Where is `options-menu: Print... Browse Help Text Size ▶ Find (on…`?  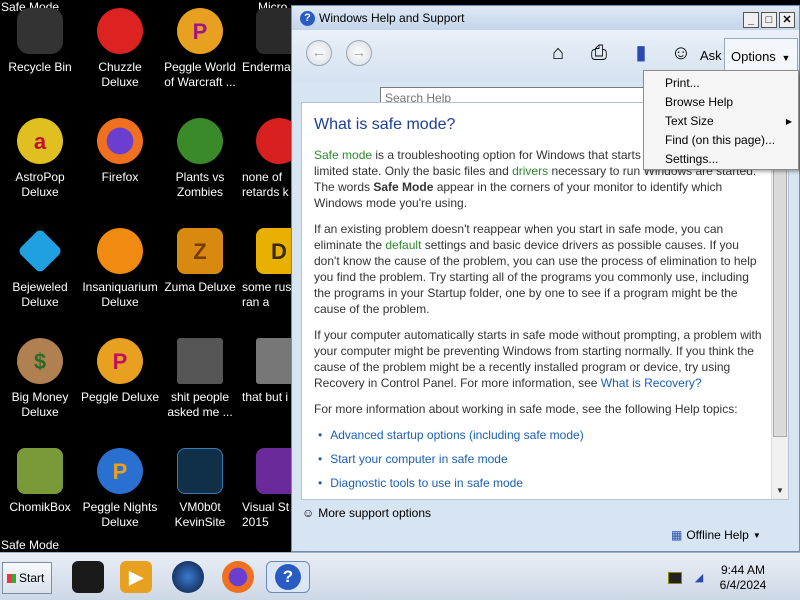 options-menu: Print... Browse Help Text Size ▶ Find (on… is located at coordinates (721, 120).